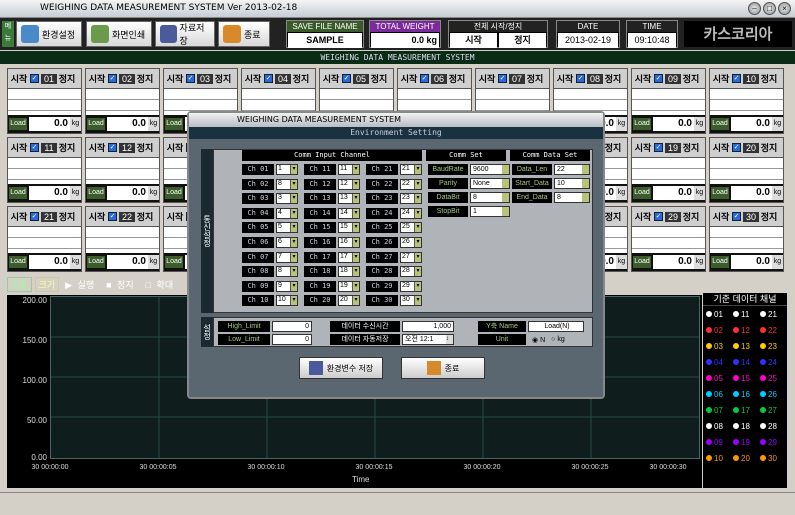 The image size is (795, 515). Describe the element at coordinates (428, 326) in the screenshot. I see `receive-time-input: 1,000` at that location.